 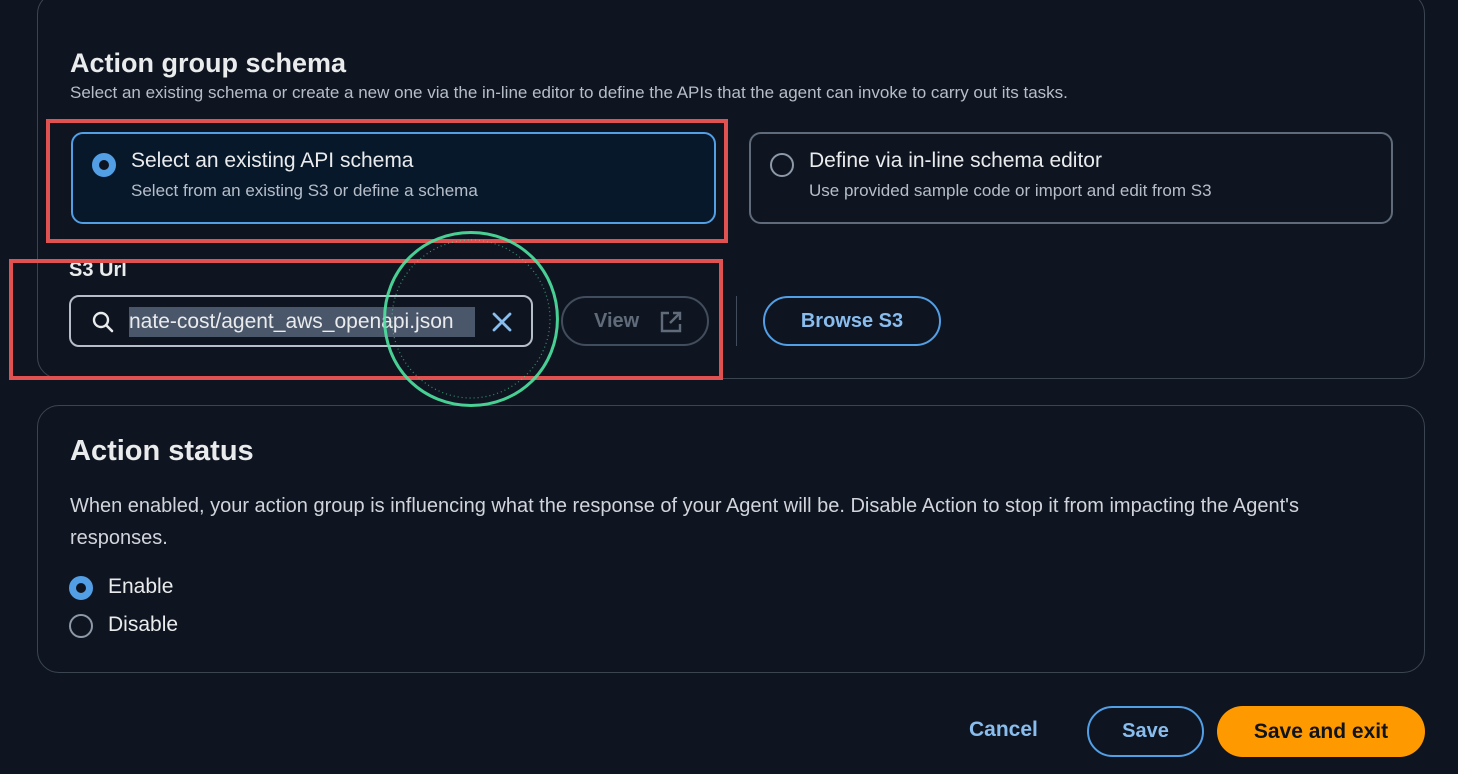 What do you see at coordinates (143, 624) in the screenshot?
I see `radio-disable-label: Disable` at bounding box center [143, 624].